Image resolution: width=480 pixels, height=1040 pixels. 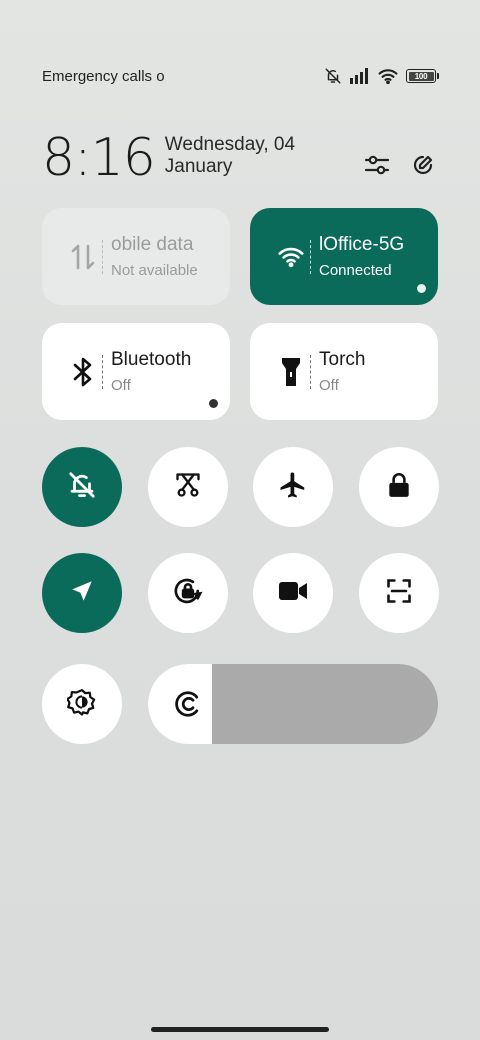 What do you see at coordinates (240, 1029) in the screenshot?
I see `home-indicator` at bounding box center [240, 1029].